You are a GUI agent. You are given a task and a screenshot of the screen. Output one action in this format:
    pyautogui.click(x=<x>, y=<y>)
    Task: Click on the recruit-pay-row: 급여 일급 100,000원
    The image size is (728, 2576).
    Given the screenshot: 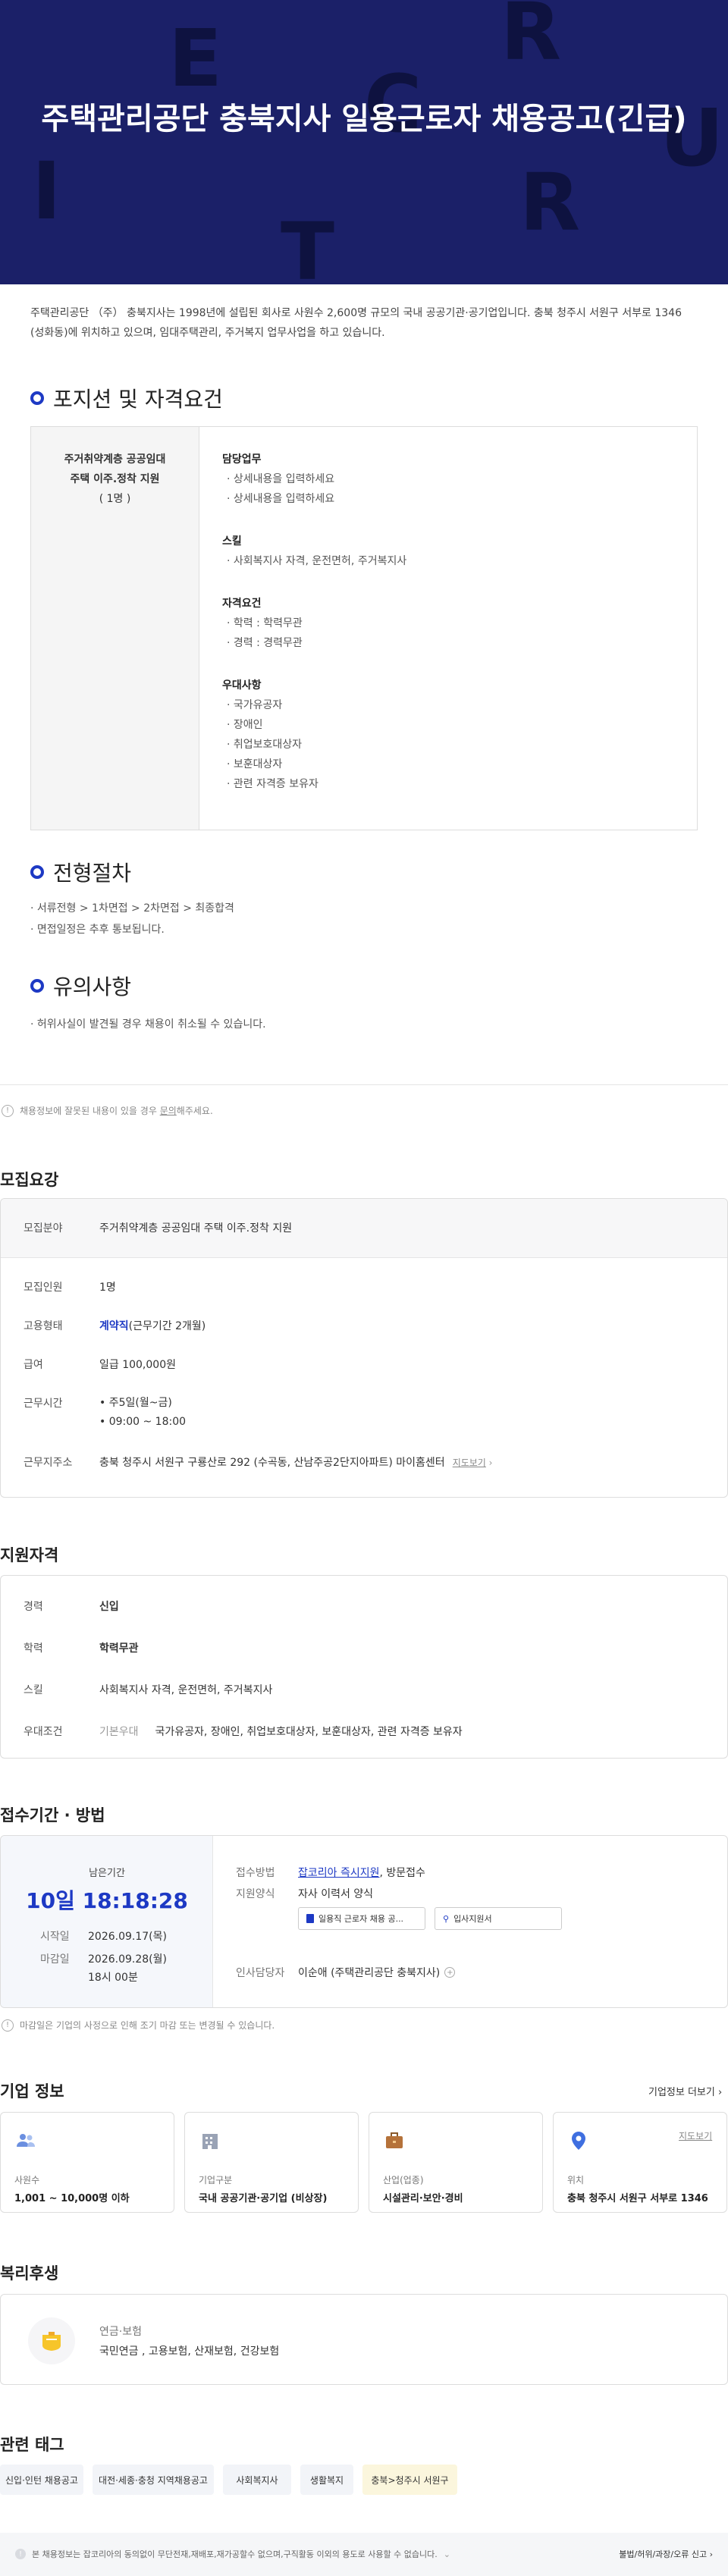 What is the action you would take?
    pyautogui.click(x=100, y=1364)
    